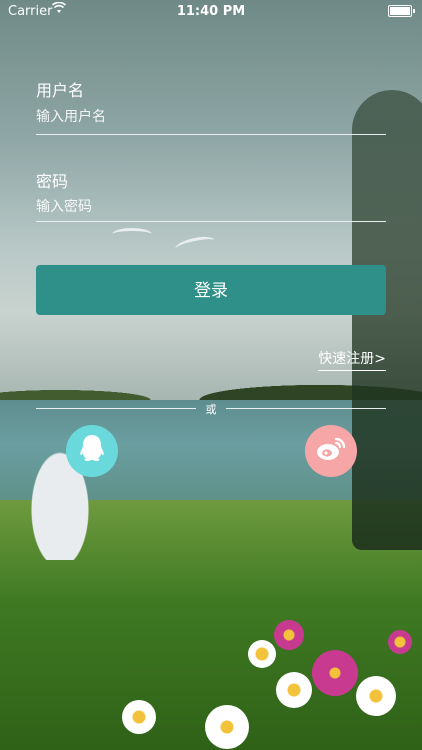  I want to click on divider-left, so click(116, 408).